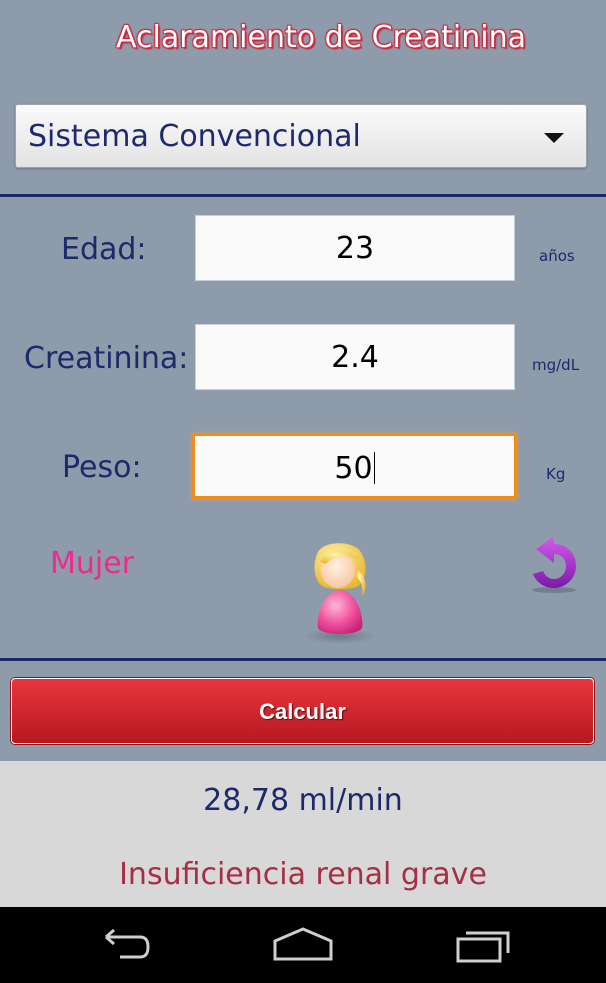 The width and height of the screenshot is (606, 983). Describe the element at coordinates (557, 256) in the screenshot. I see `age-unit: años` at that location.